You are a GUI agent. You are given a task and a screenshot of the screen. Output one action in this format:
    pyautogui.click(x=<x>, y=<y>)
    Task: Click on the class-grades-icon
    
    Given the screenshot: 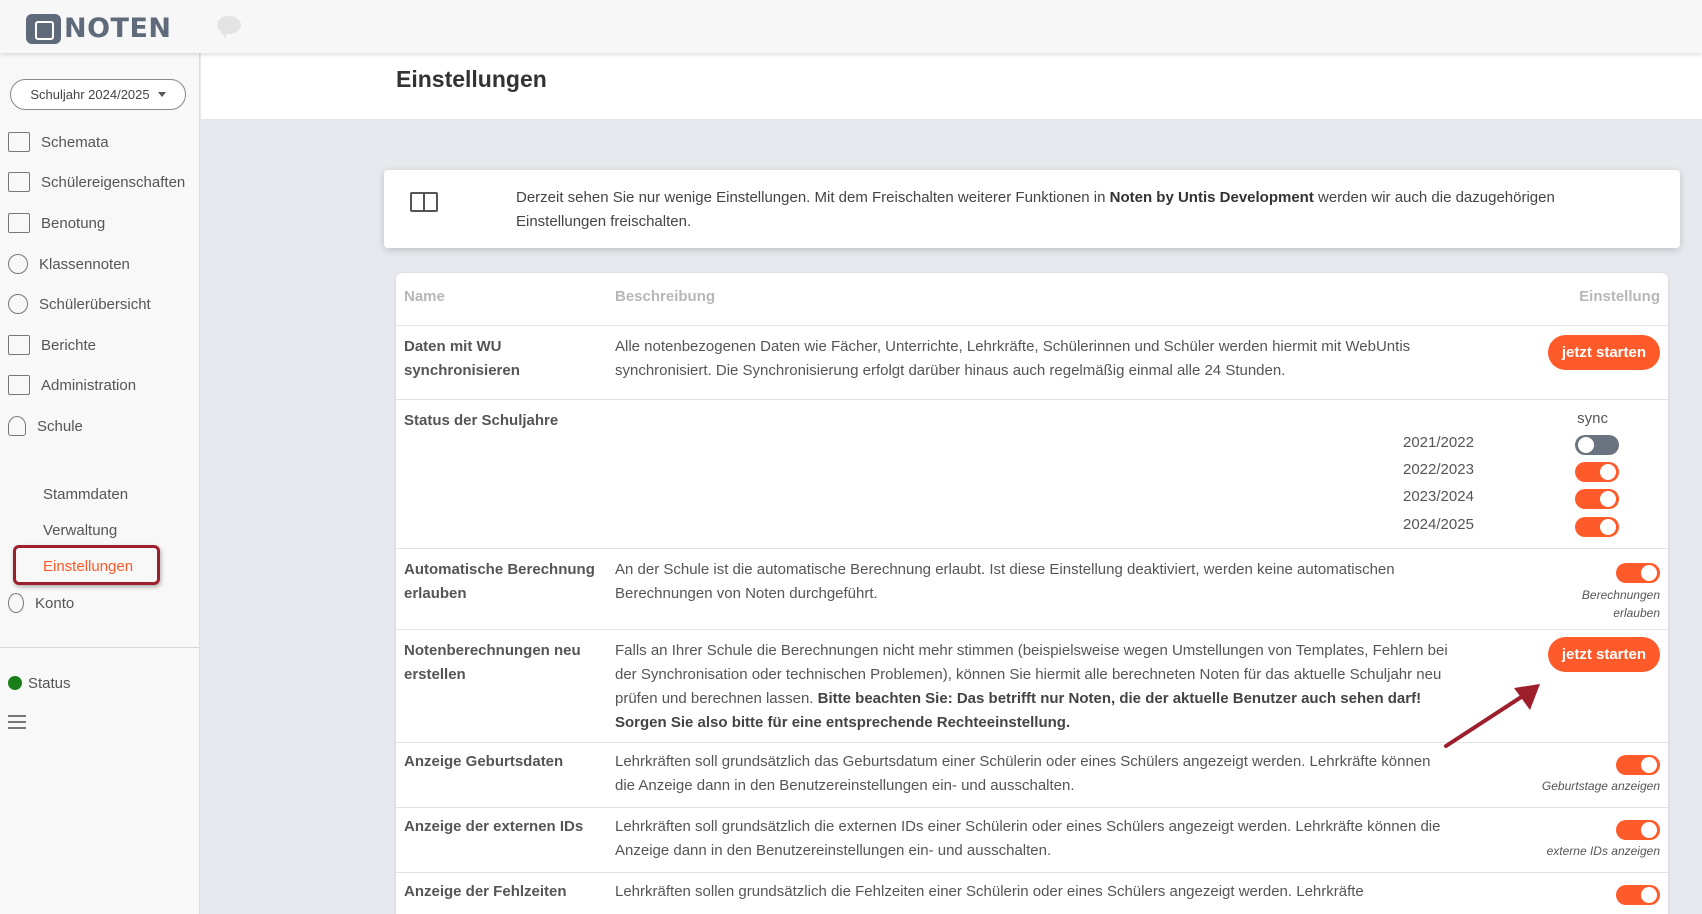 What is the action you would take?
    pyautogui.click(x=18, y=264)
    